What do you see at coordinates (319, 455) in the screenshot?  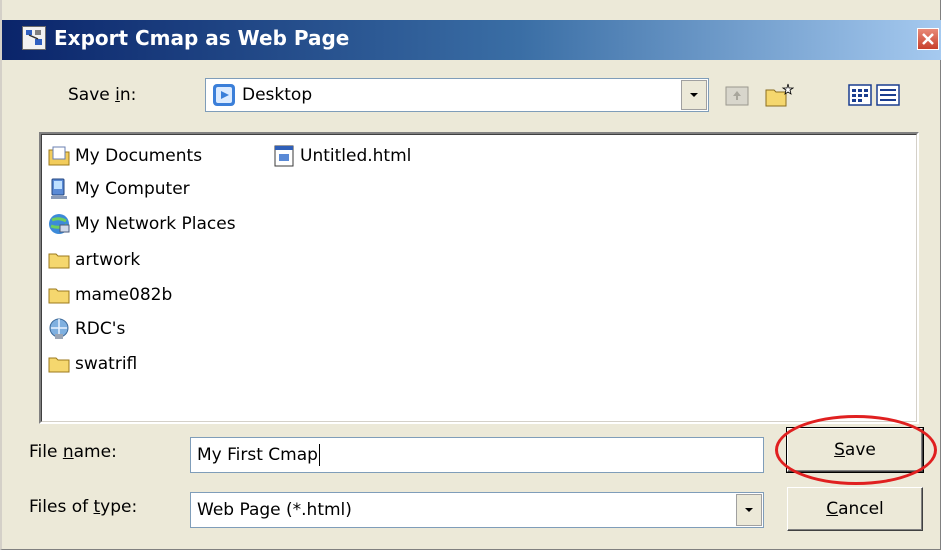 I see `text-caret` at bounding box center [319, 455].